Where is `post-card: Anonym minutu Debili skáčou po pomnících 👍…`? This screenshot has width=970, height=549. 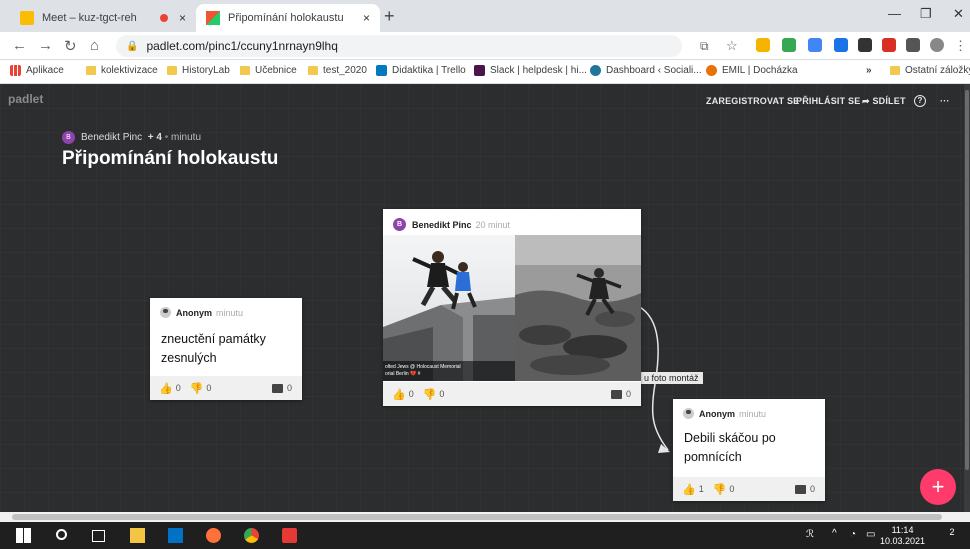
post-card: Anonym minutu Debili skáčou po pomnících 👍… is located at coordinates (749, 450).